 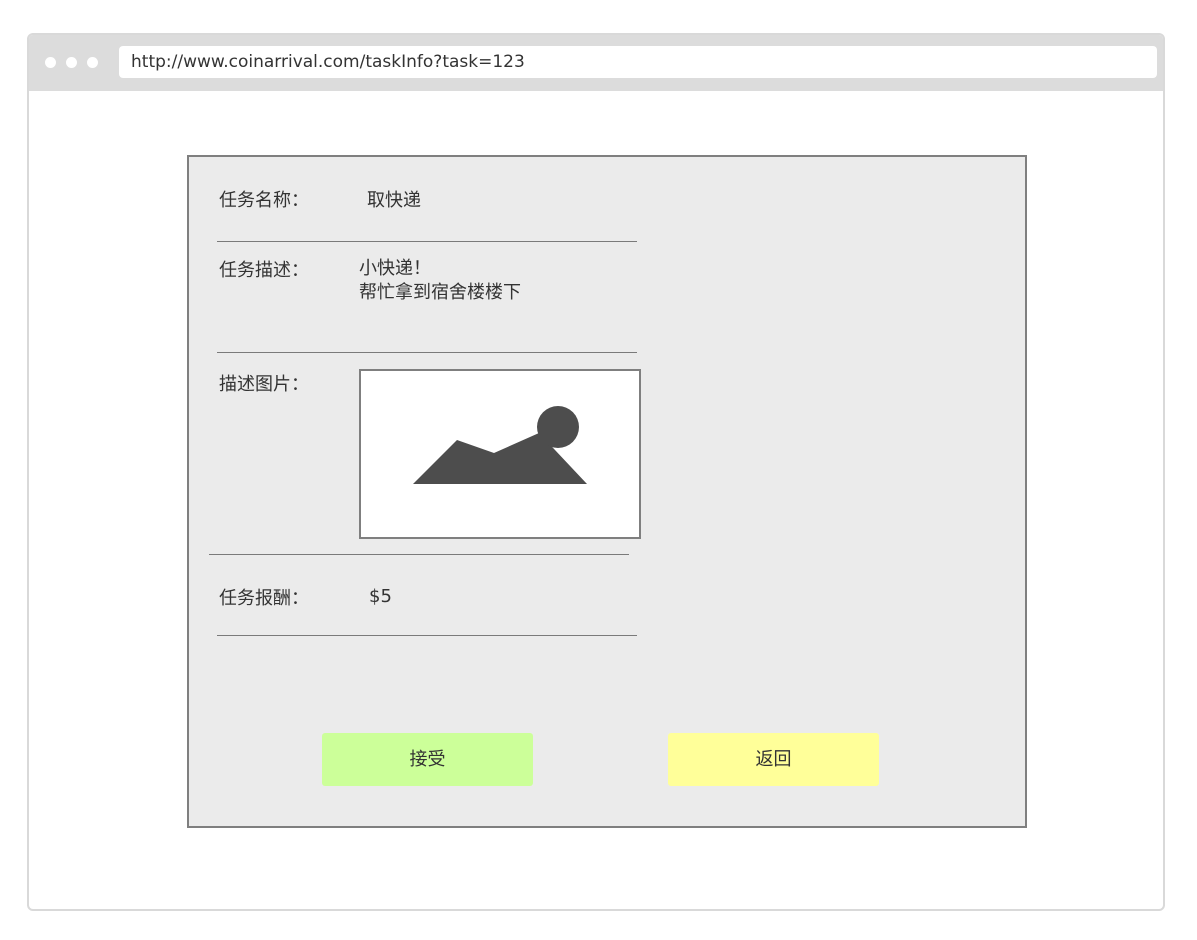 What do you see at coordinates (395, 268) in the screenshot?
I see `task-desc-line: 小快递！` at bounding box center [395, 268].